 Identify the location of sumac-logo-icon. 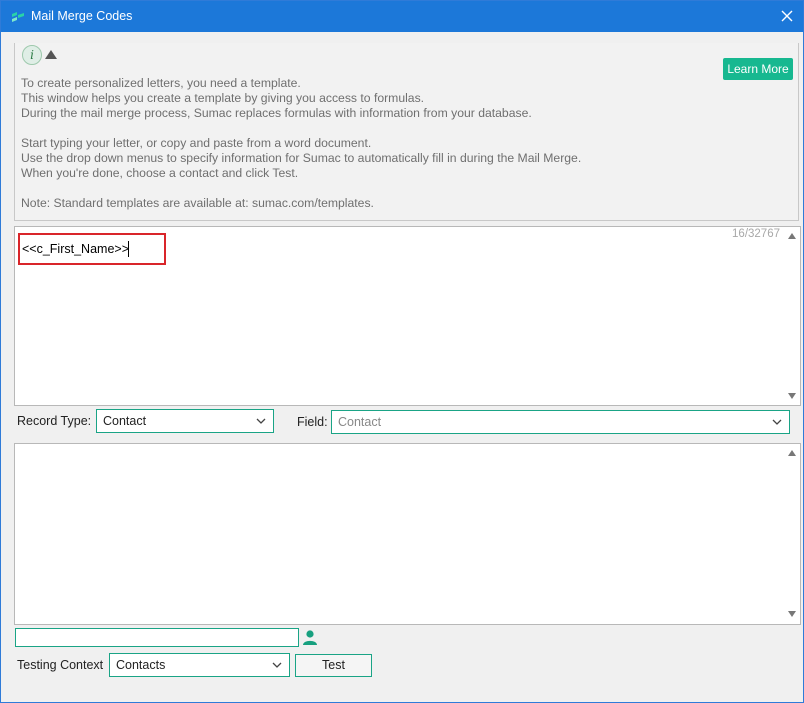
(18, 17).